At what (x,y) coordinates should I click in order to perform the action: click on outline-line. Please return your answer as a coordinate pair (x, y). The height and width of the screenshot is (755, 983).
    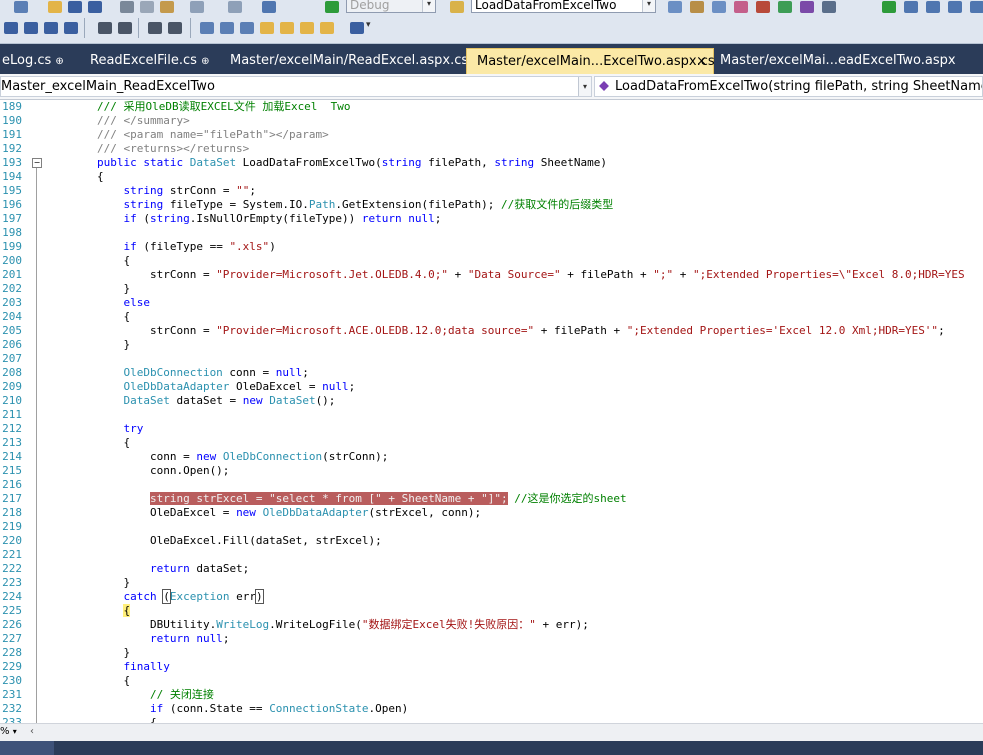
    Looking at the image, I should click on (36, 445).